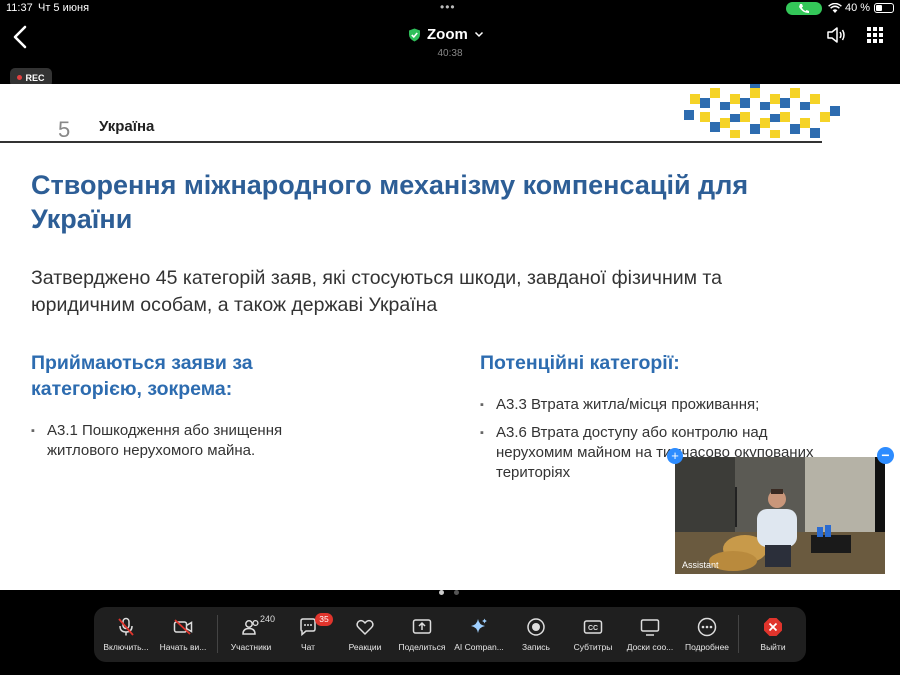 This screenshot has height=675, width=900. What do you see at coordinates (879, 8) in the screenshot?
I see `battery-level-fill` at bounding box center [879, 8].